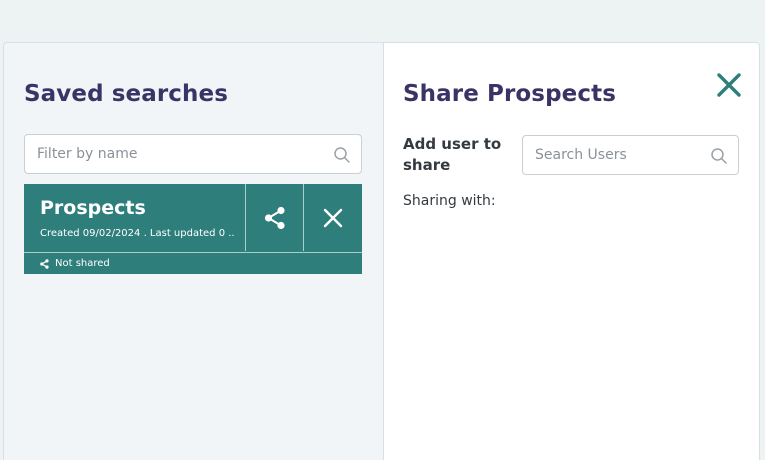 Image resolution: width=765 pixels, height=460 pixels. Describe the element at coordinates (126, 94) in the screenshot. I see `saved-searches-title: Saved searches` at that location.